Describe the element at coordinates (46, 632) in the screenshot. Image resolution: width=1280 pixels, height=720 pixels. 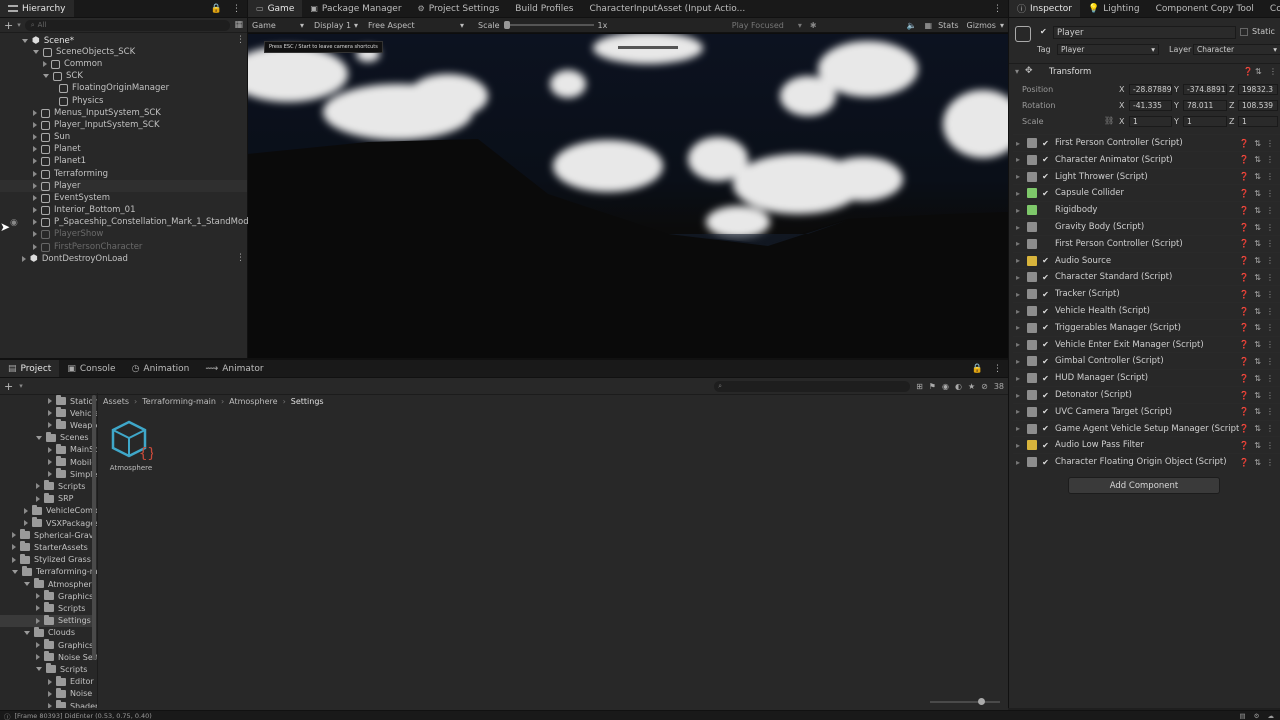
I see `folder-tree-item: Clouds` at that location.